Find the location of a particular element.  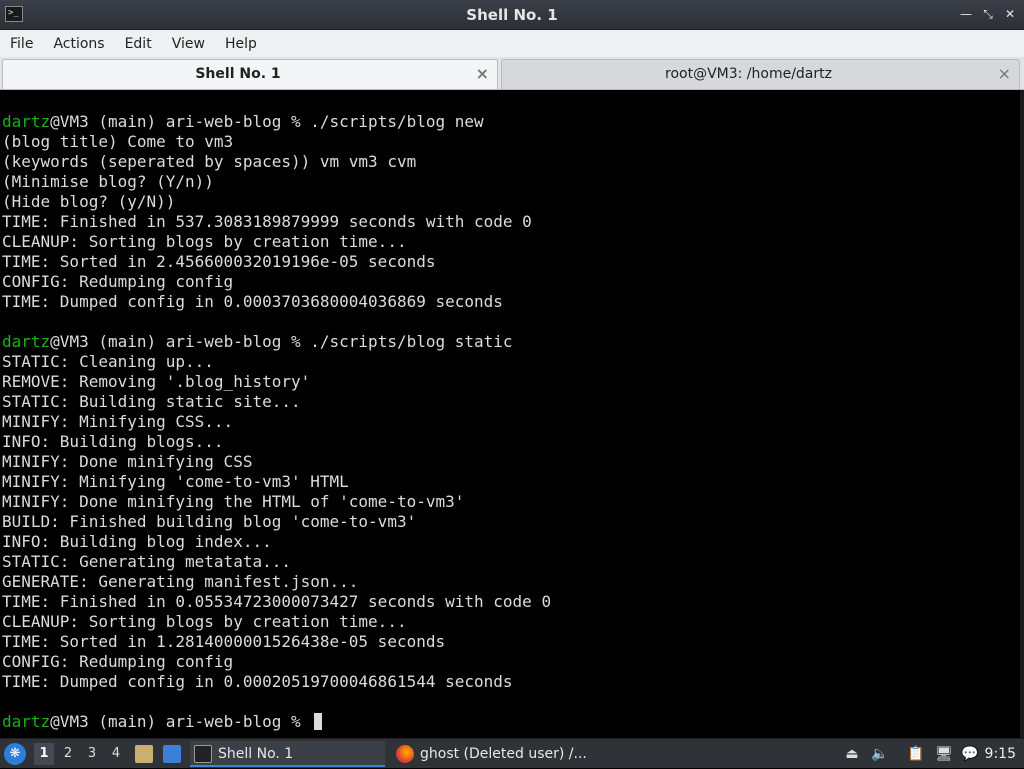

workspace-2: 2 is located at coordinates (68, 754).